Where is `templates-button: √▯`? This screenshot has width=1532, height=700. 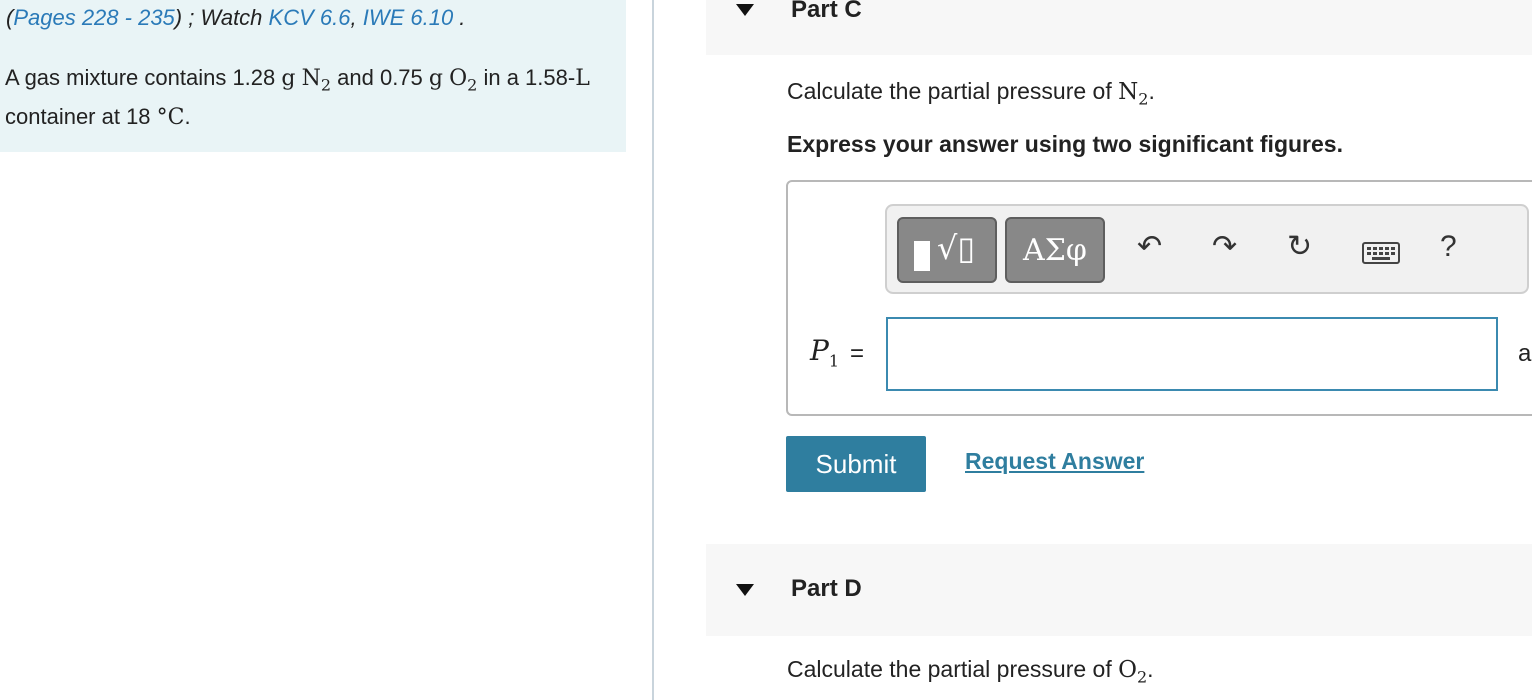
templates-button: √▯ is located at coordinates (947, 250).